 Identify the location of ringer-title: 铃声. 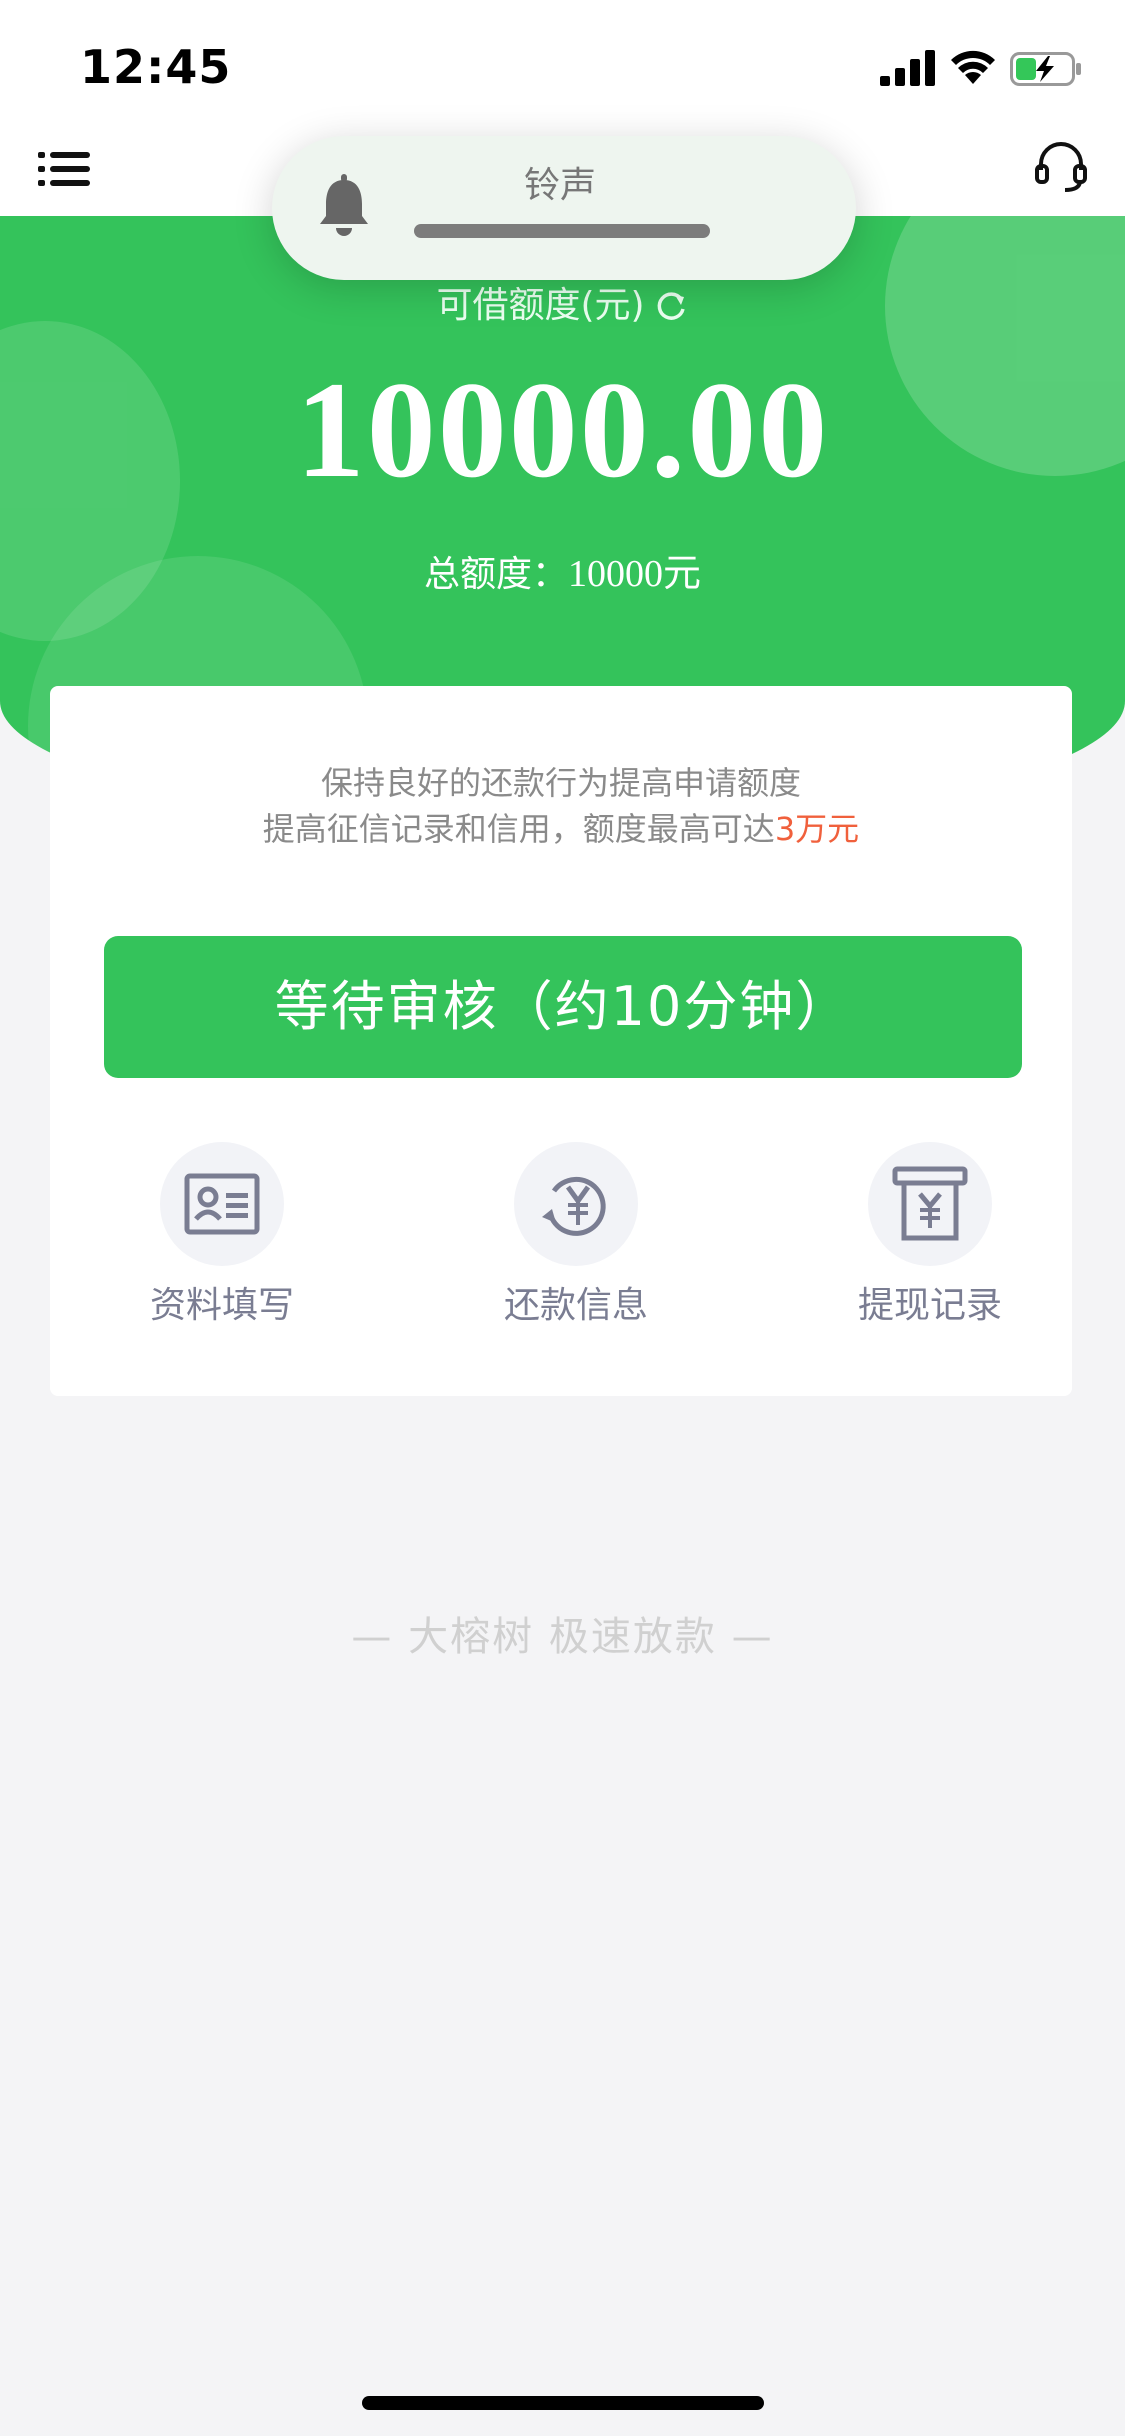
(559, 185).